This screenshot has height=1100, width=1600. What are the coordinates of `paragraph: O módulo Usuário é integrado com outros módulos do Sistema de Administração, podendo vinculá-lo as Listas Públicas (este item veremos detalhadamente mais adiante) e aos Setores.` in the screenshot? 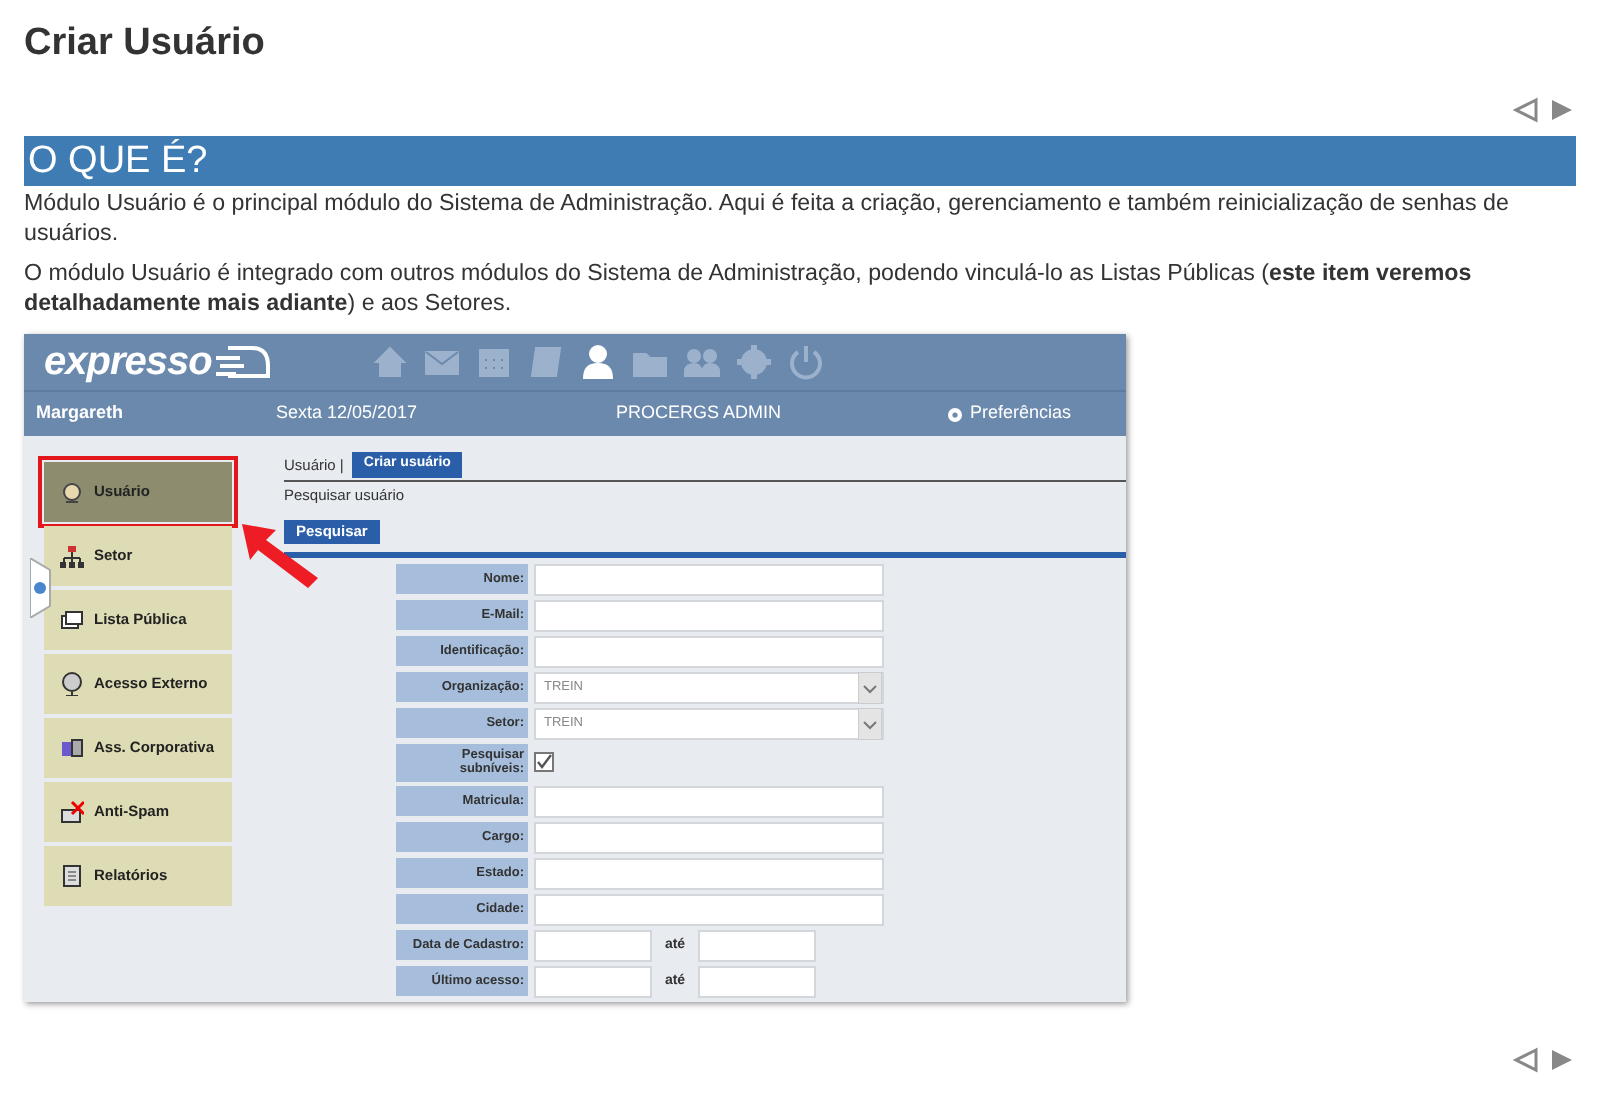 It's located at (749, 288).